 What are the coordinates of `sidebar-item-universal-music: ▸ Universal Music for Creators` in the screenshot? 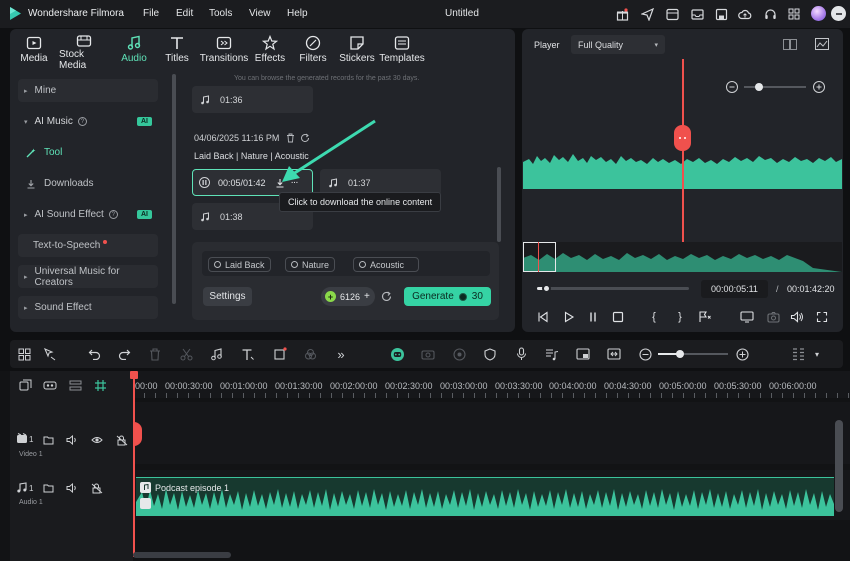 It's located at (88, 276).